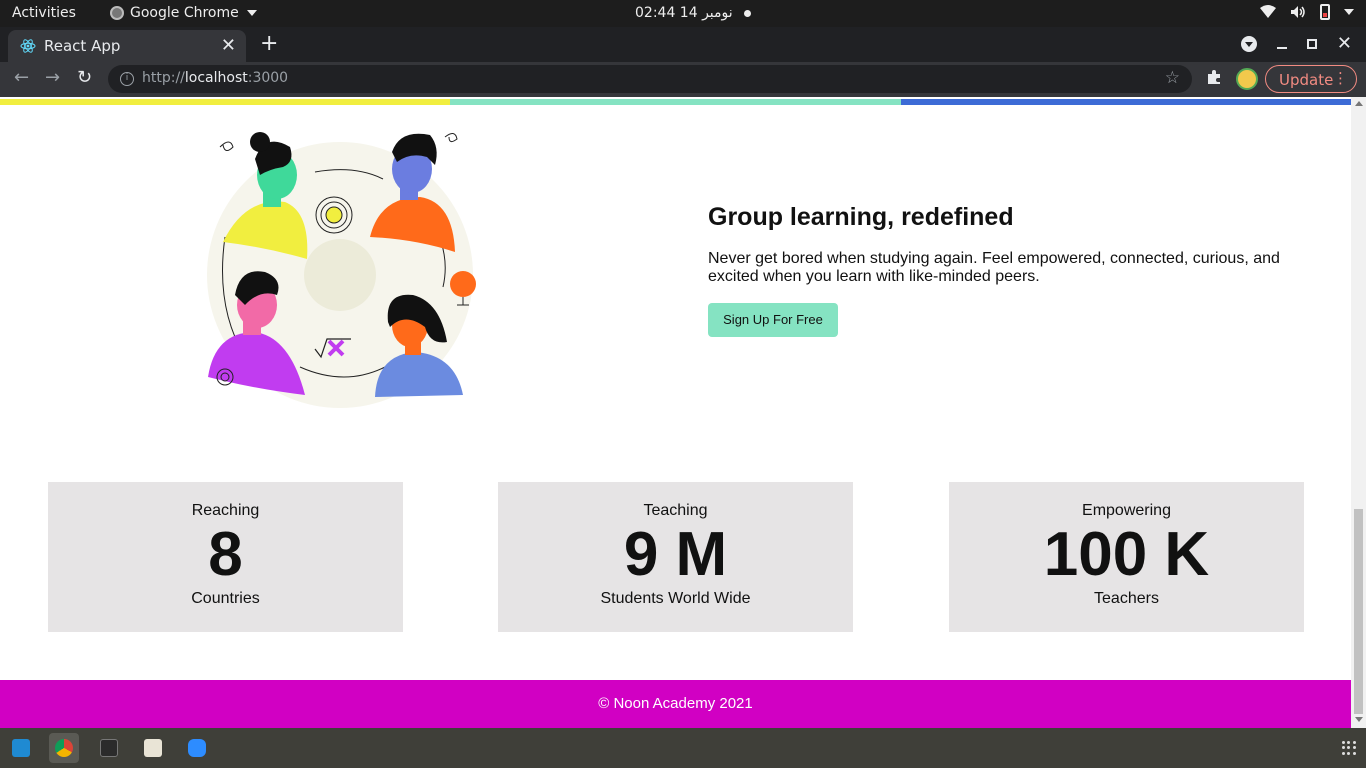 The height and width of the screenshot is (768, 1366). Describe the element at coordinates (1344, 43) in the screenshot. I see `close-window-icon: ✕` at that location.